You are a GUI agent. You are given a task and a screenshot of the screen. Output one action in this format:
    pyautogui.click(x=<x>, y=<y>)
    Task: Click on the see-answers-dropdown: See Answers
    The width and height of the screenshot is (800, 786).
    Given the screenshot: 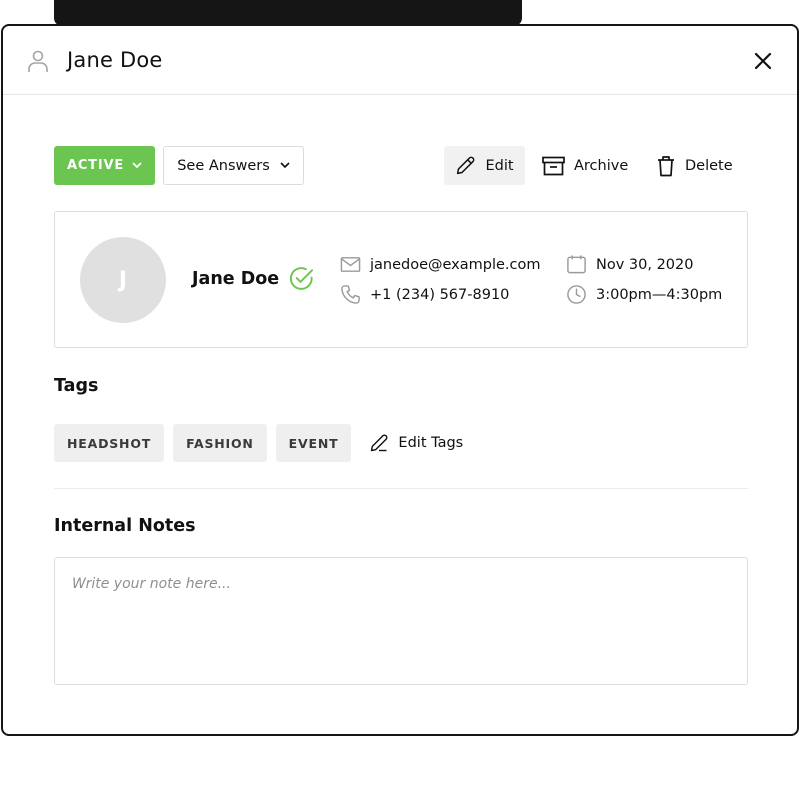 What is the action you would take?
    pyautogui.click(x=233, y=165)
    